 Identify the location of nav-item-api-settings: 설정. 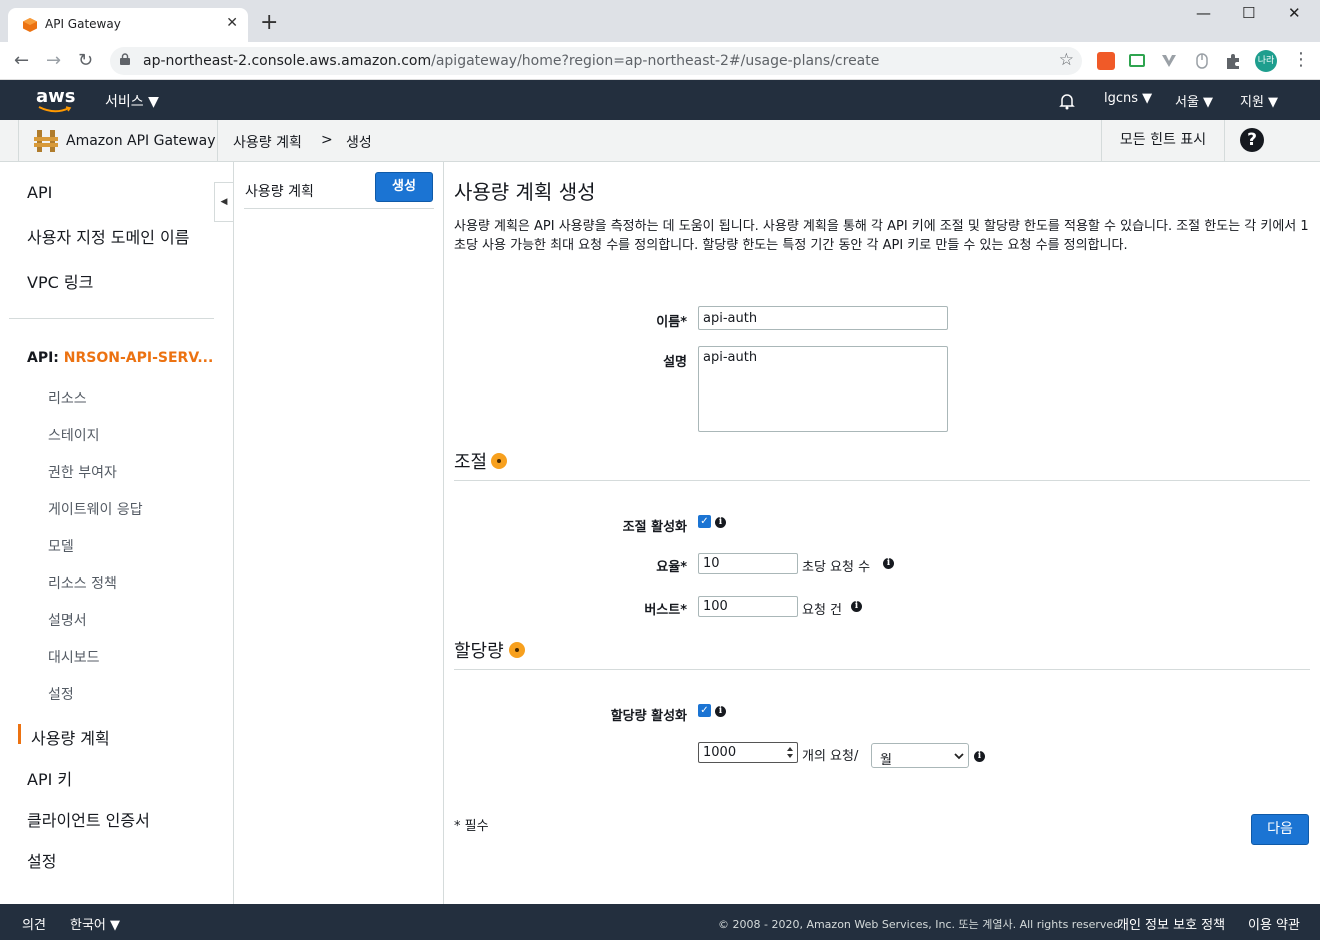
(61, 694).